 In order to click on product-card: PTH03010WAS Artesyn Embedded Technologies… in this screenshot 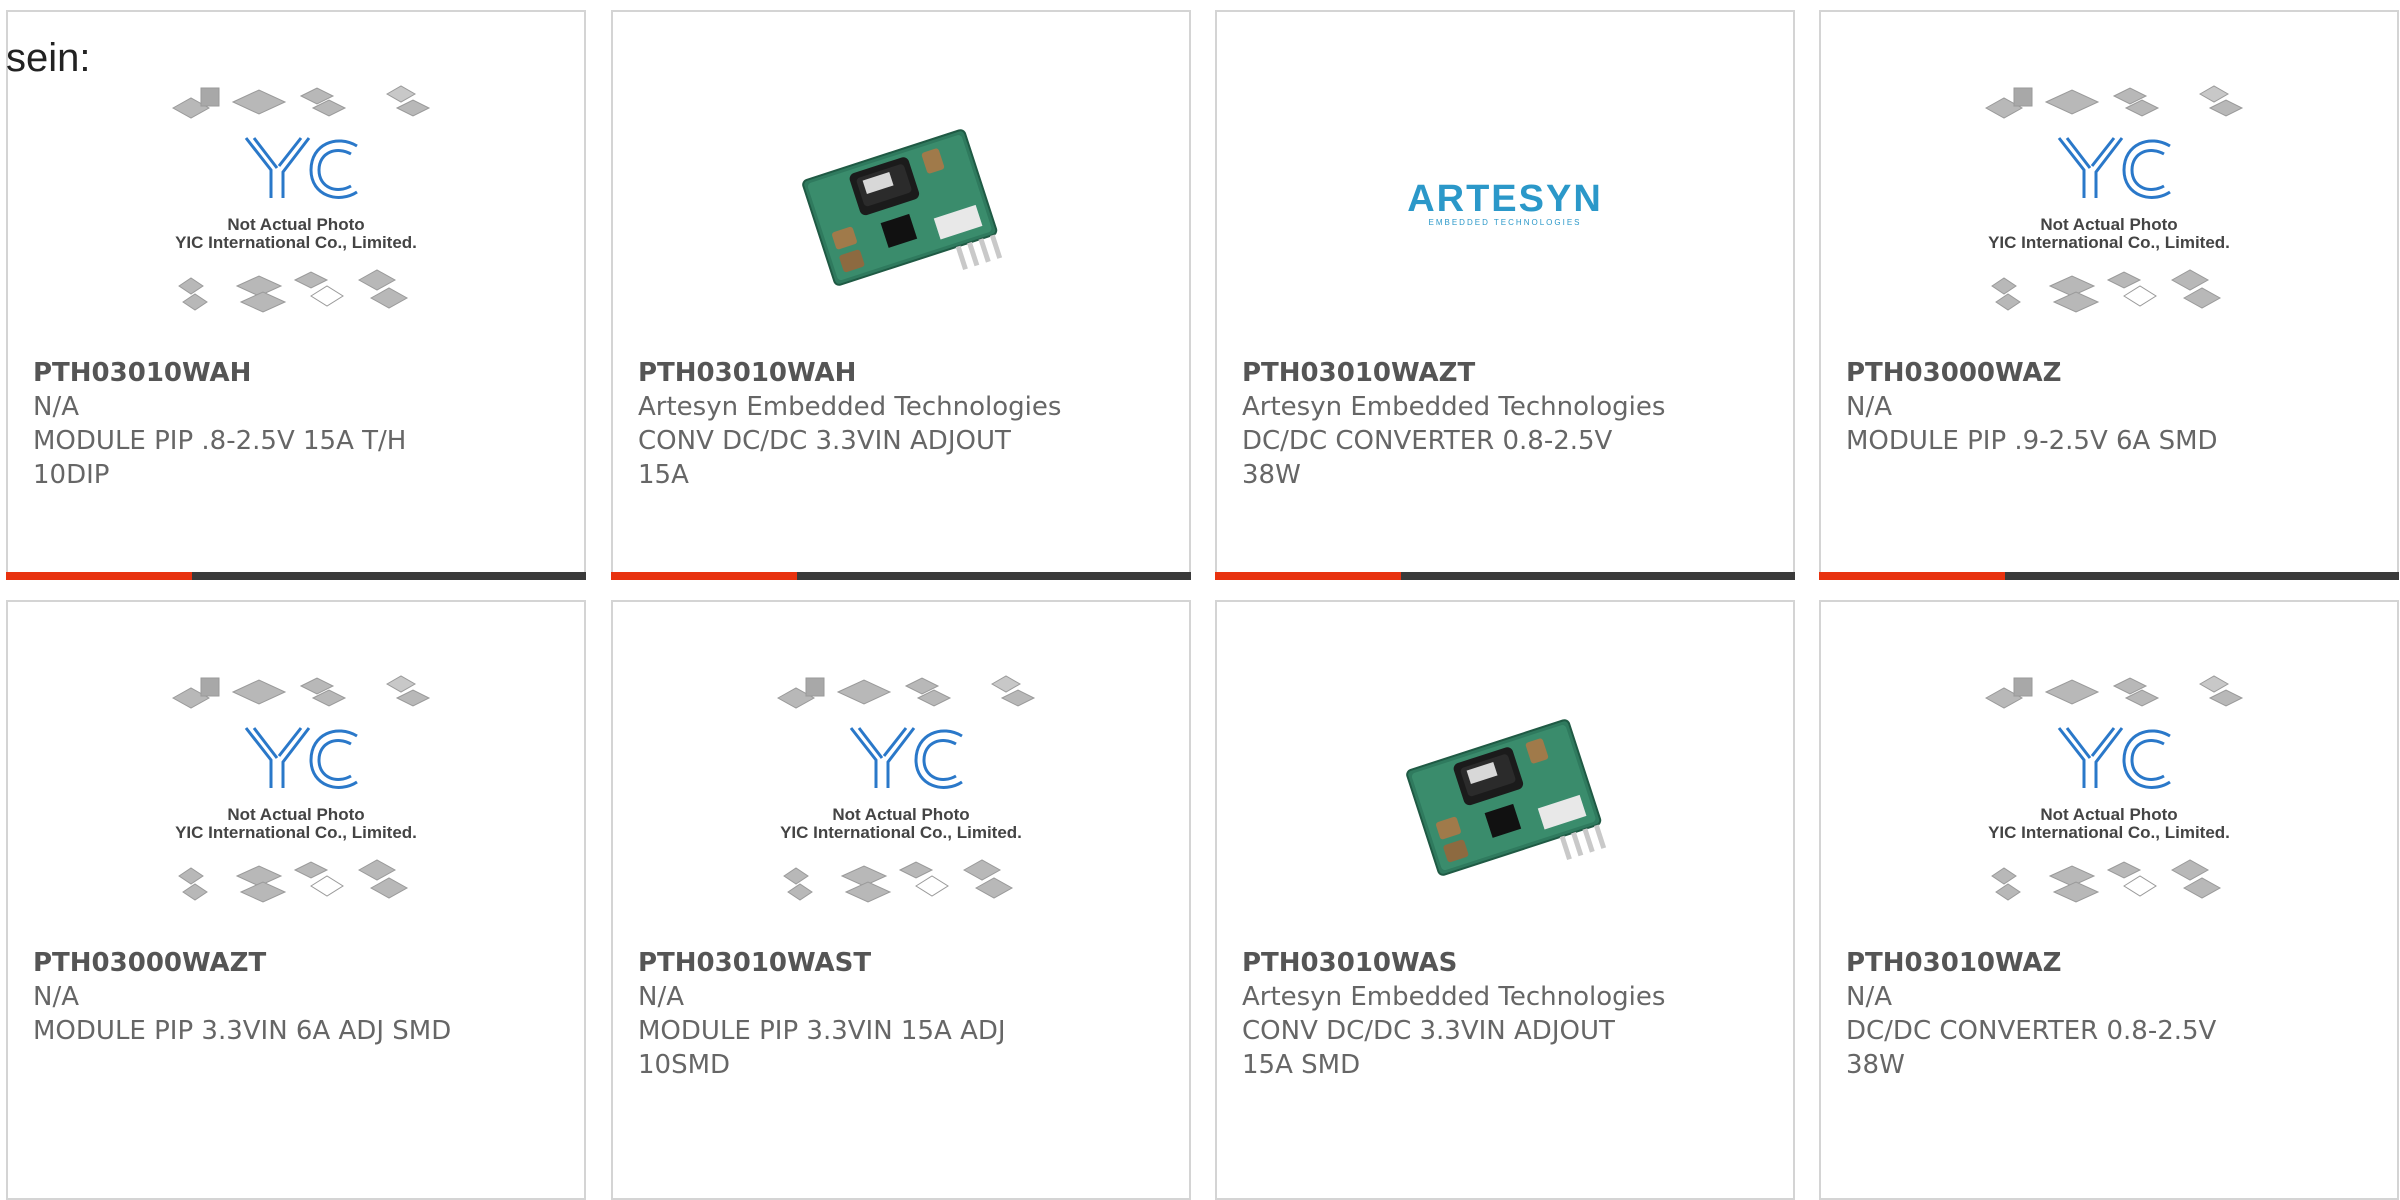, I will do `click(1505, 900)`.